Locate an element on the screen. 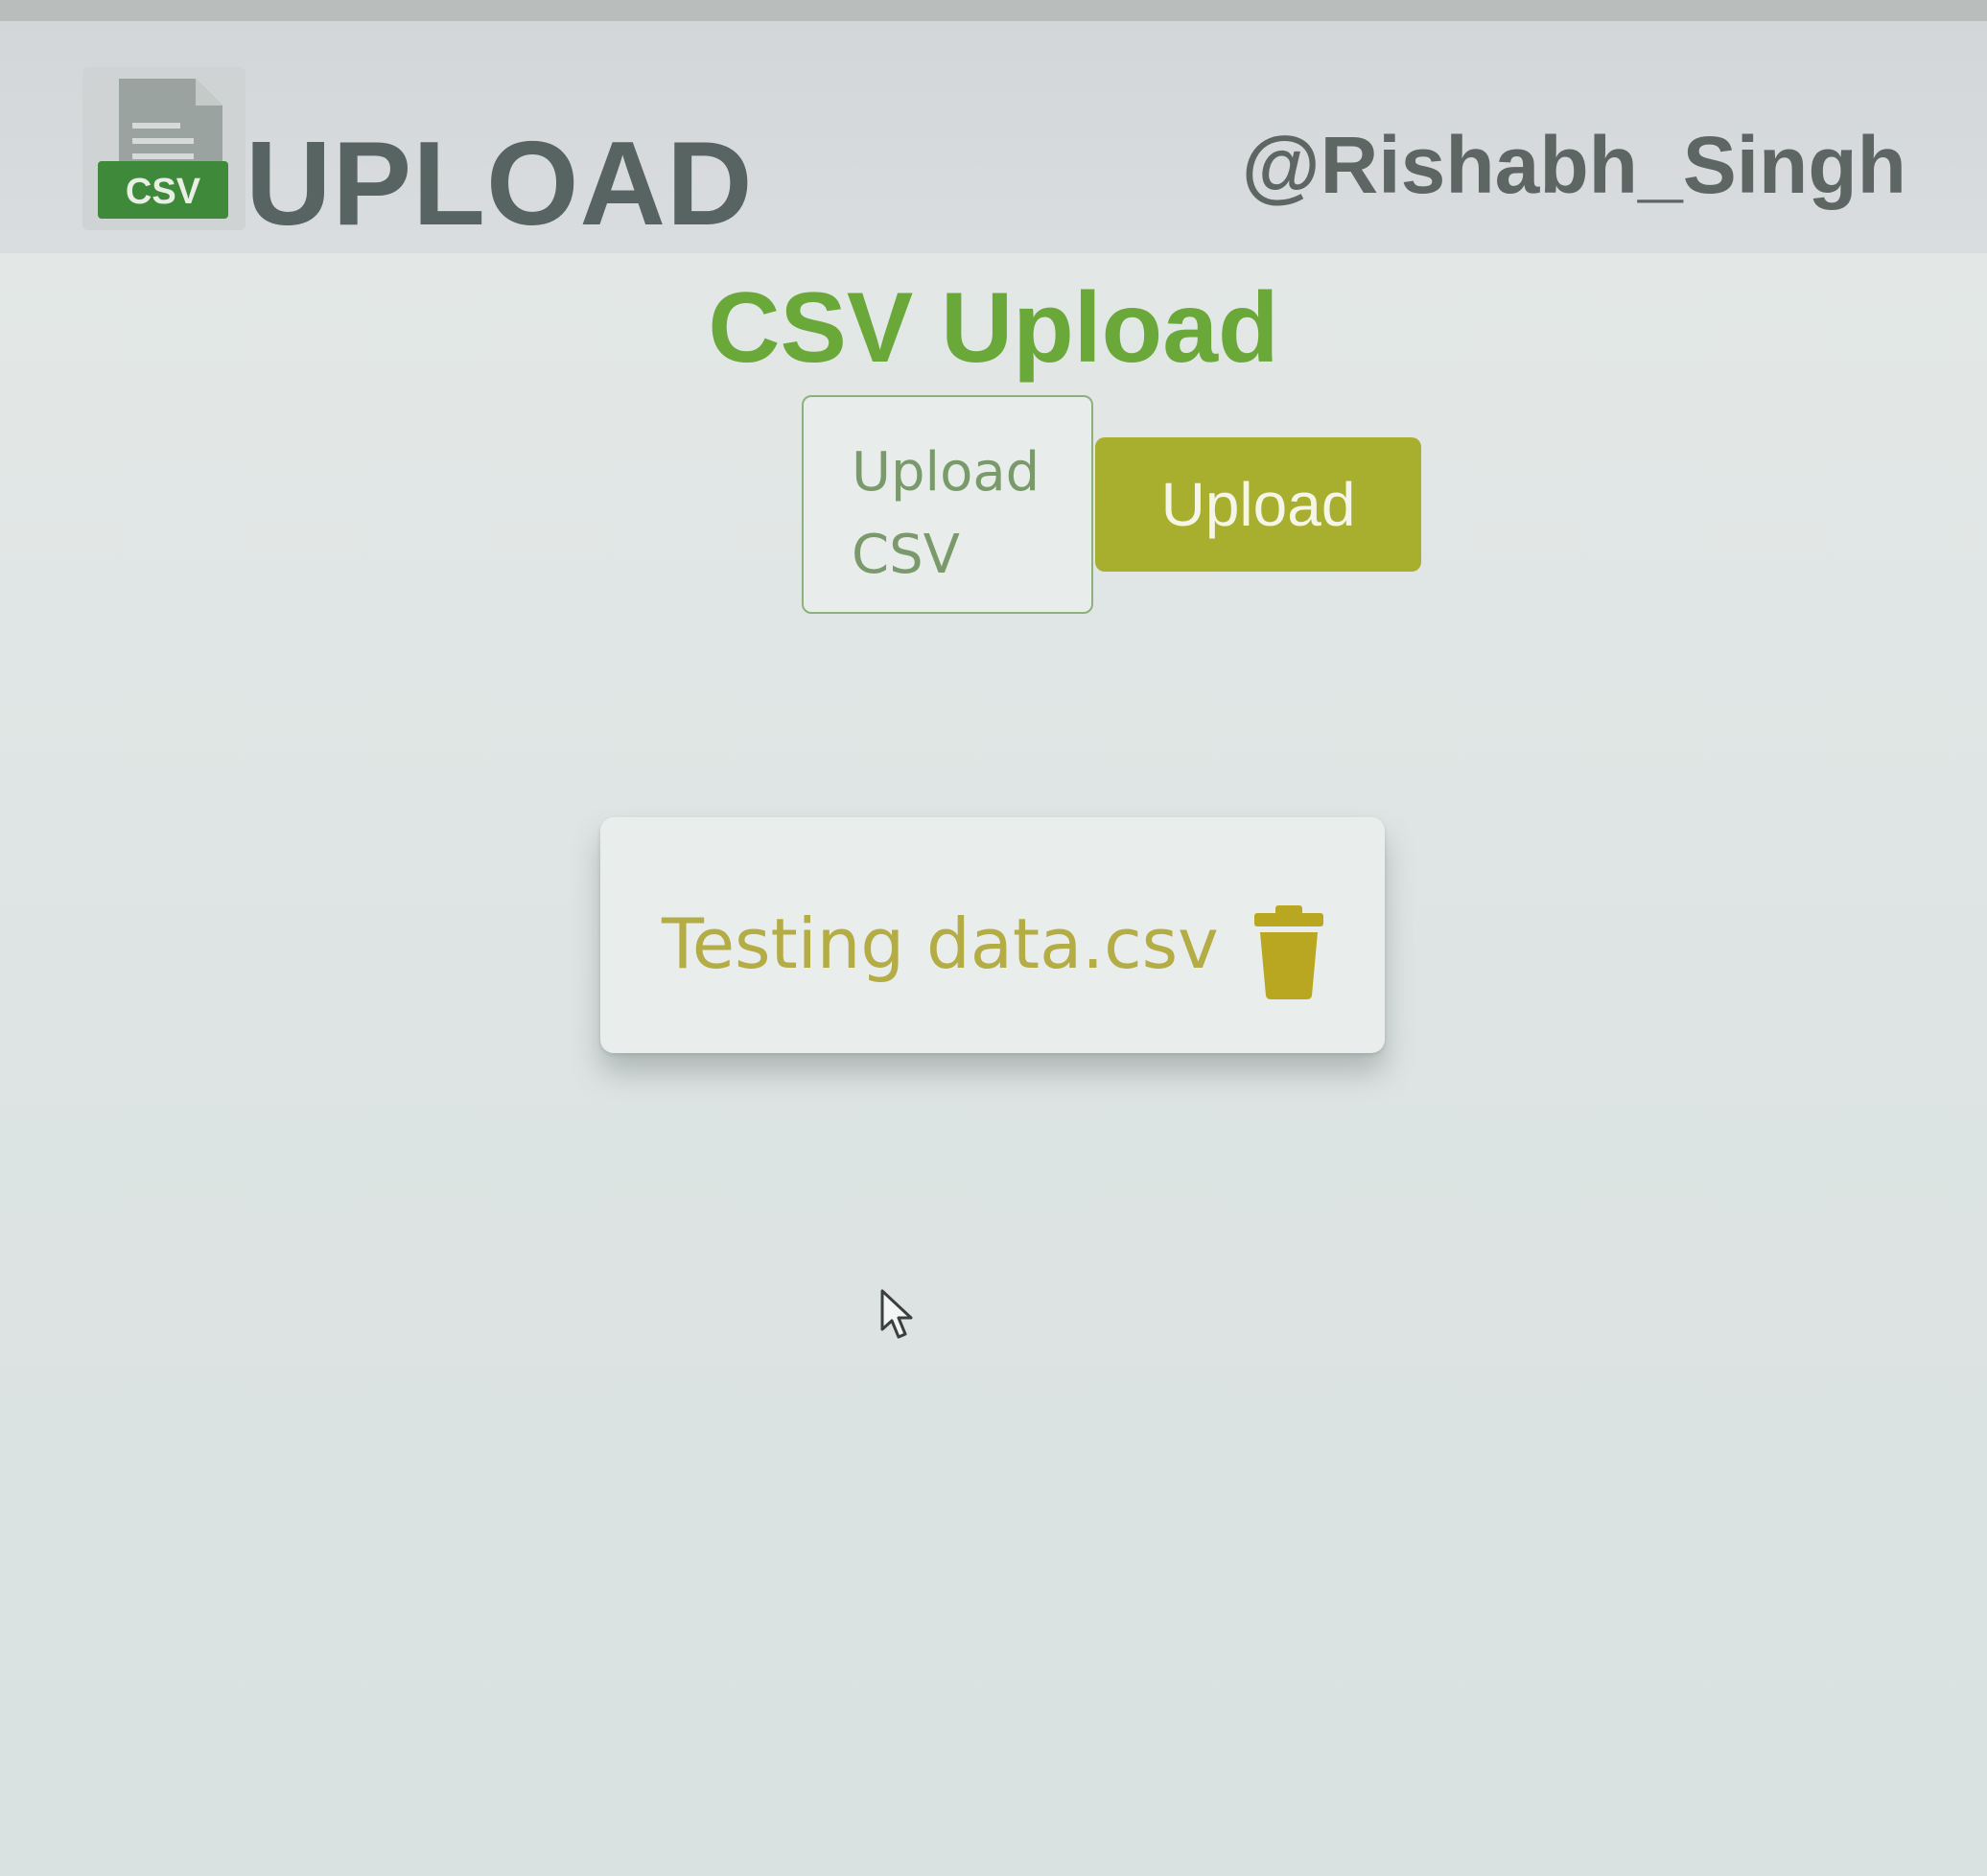  file-input-upload-csv: Upload CSV is located at coordinates (947, 504).